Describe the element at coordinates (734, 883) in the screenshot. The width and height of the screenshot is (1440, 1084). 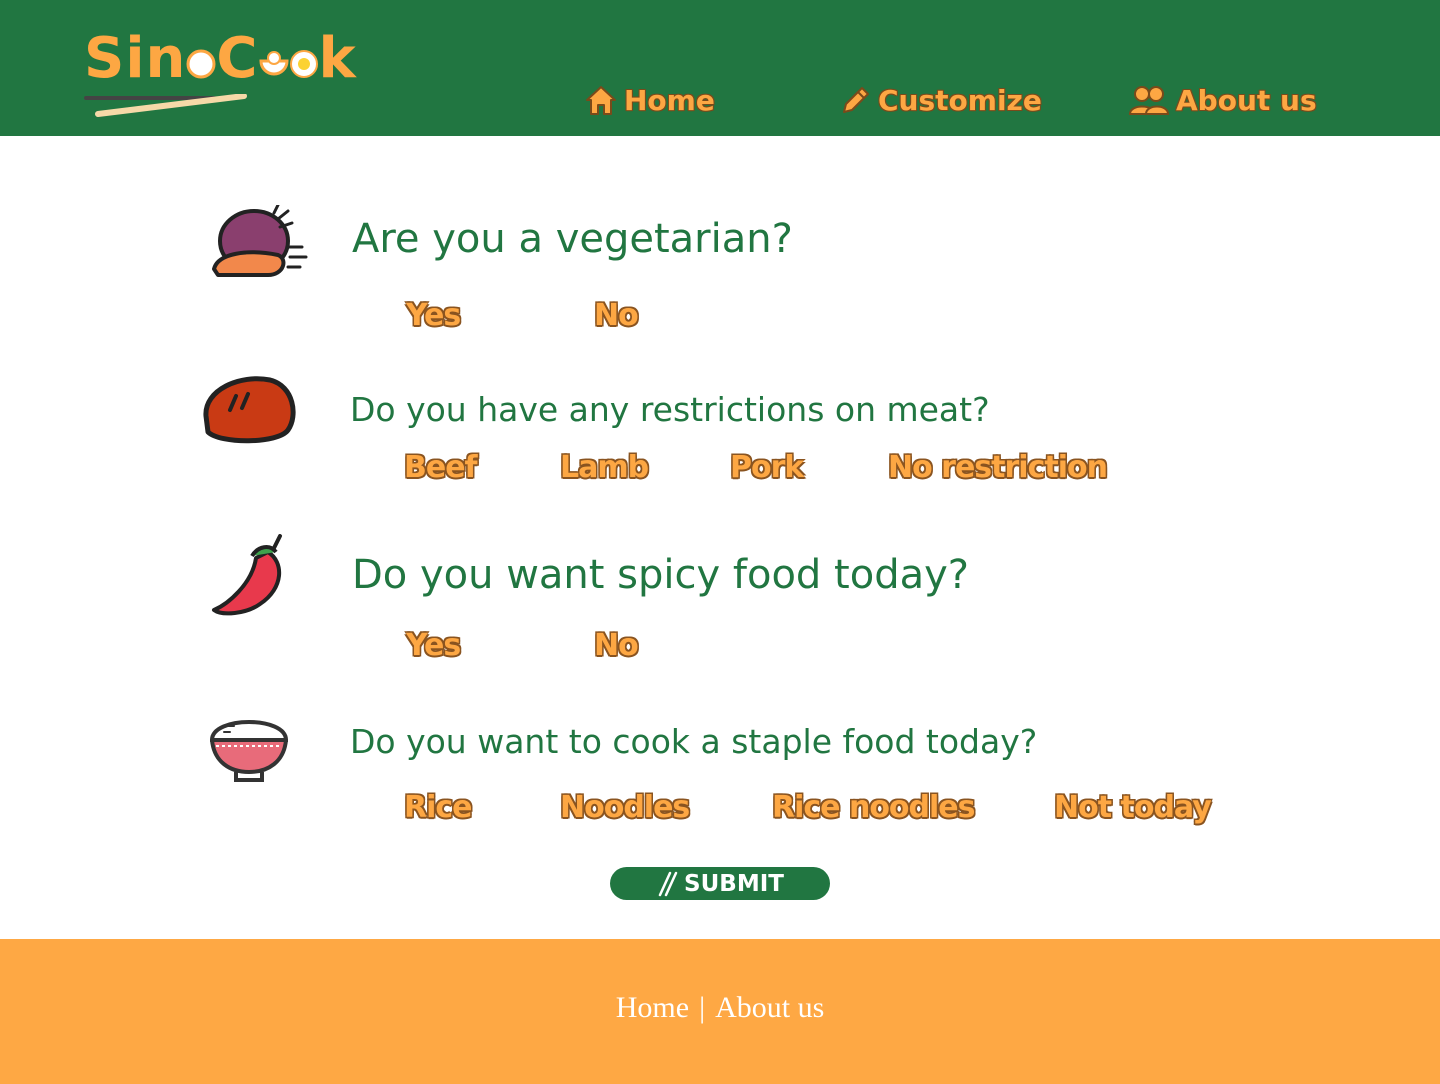
I see `submit-label: SUBMIT` at that location.